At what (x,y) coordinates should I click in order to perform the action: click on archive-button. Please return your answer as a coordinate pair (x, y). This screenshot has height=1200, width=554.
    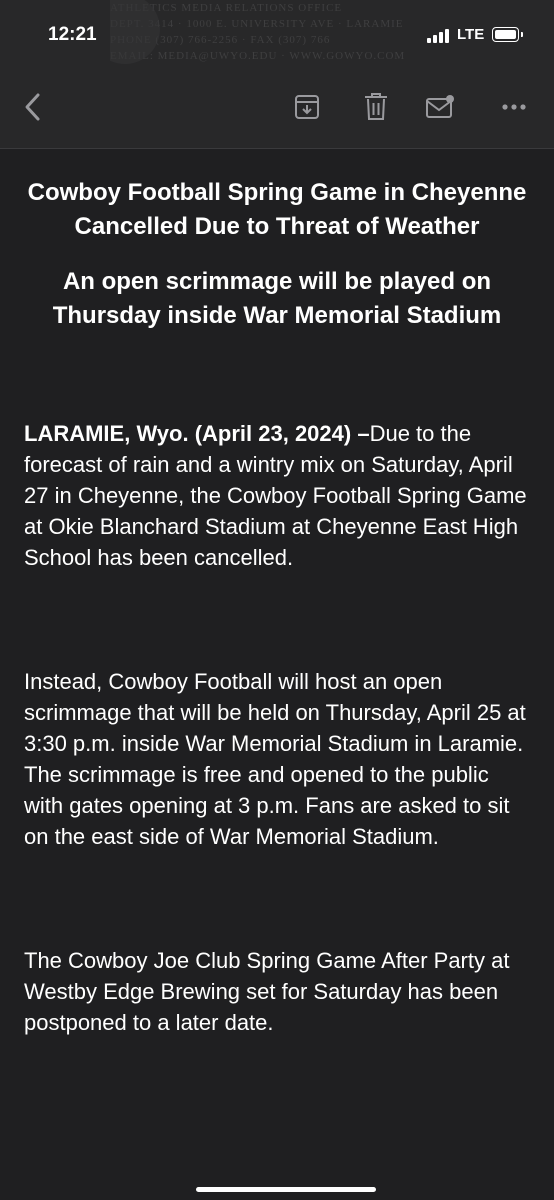
    Looking at the image, I should click on (307, 107).